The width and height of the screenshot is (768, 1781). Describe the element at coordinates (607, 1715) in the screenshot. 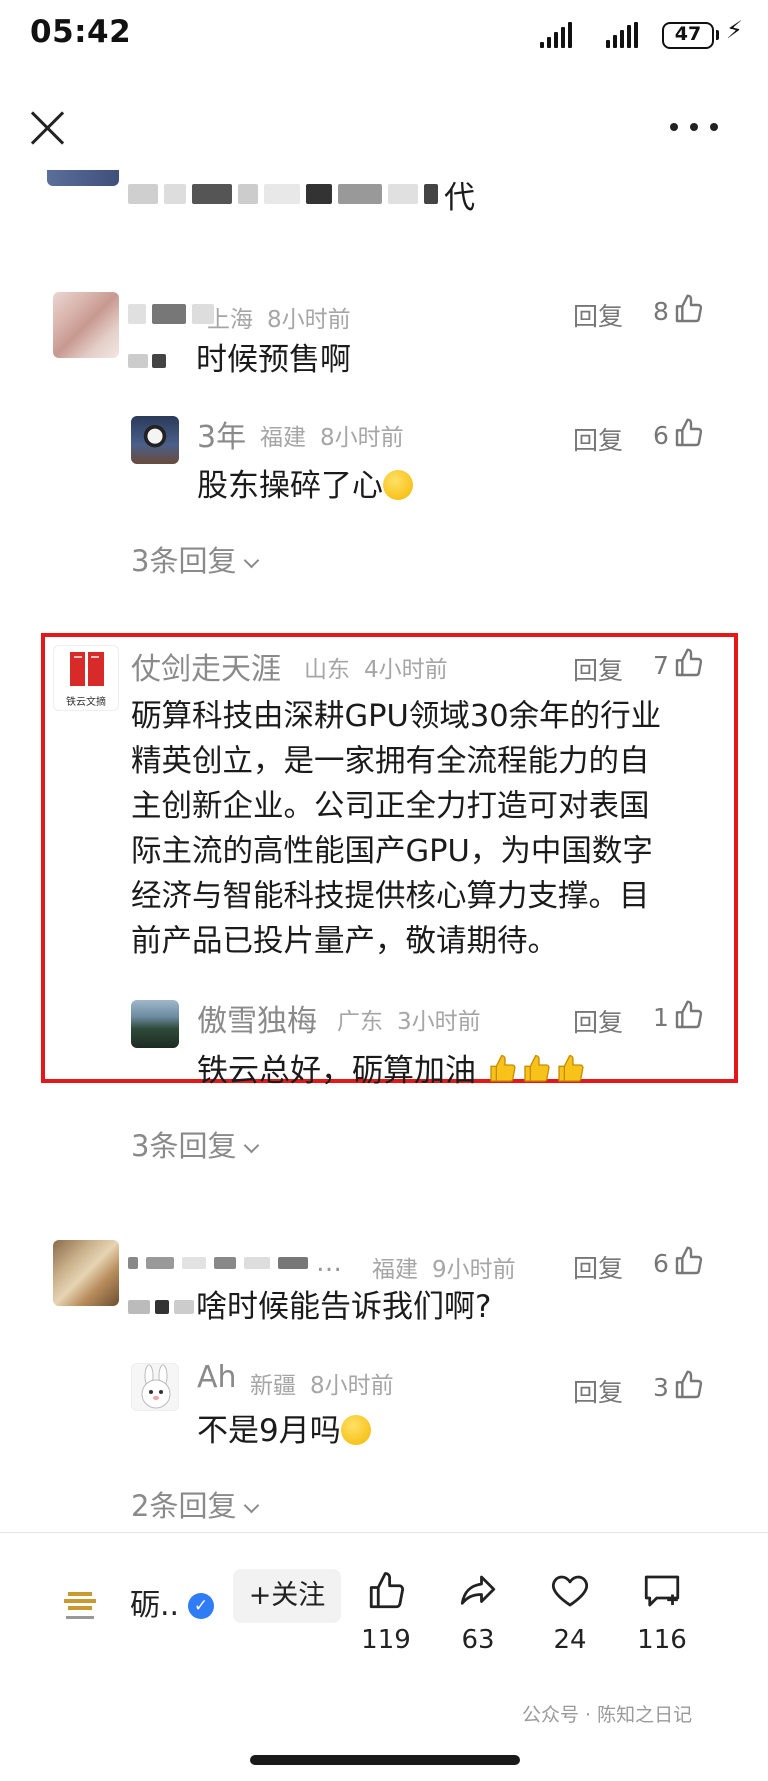

I see `watermark-text: 公众号 · 陈知之日记` at that location.